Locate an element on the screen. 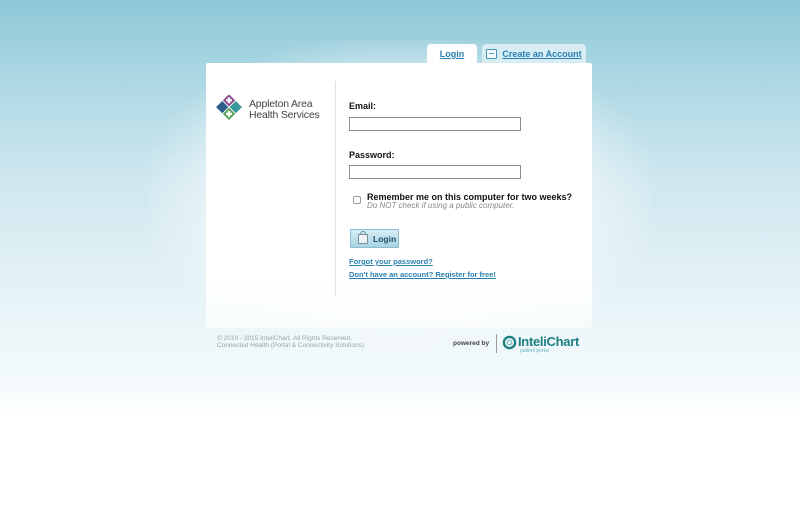 The image size is (800, 512). remember-me-checkbox is located at coordinates (357, 200).